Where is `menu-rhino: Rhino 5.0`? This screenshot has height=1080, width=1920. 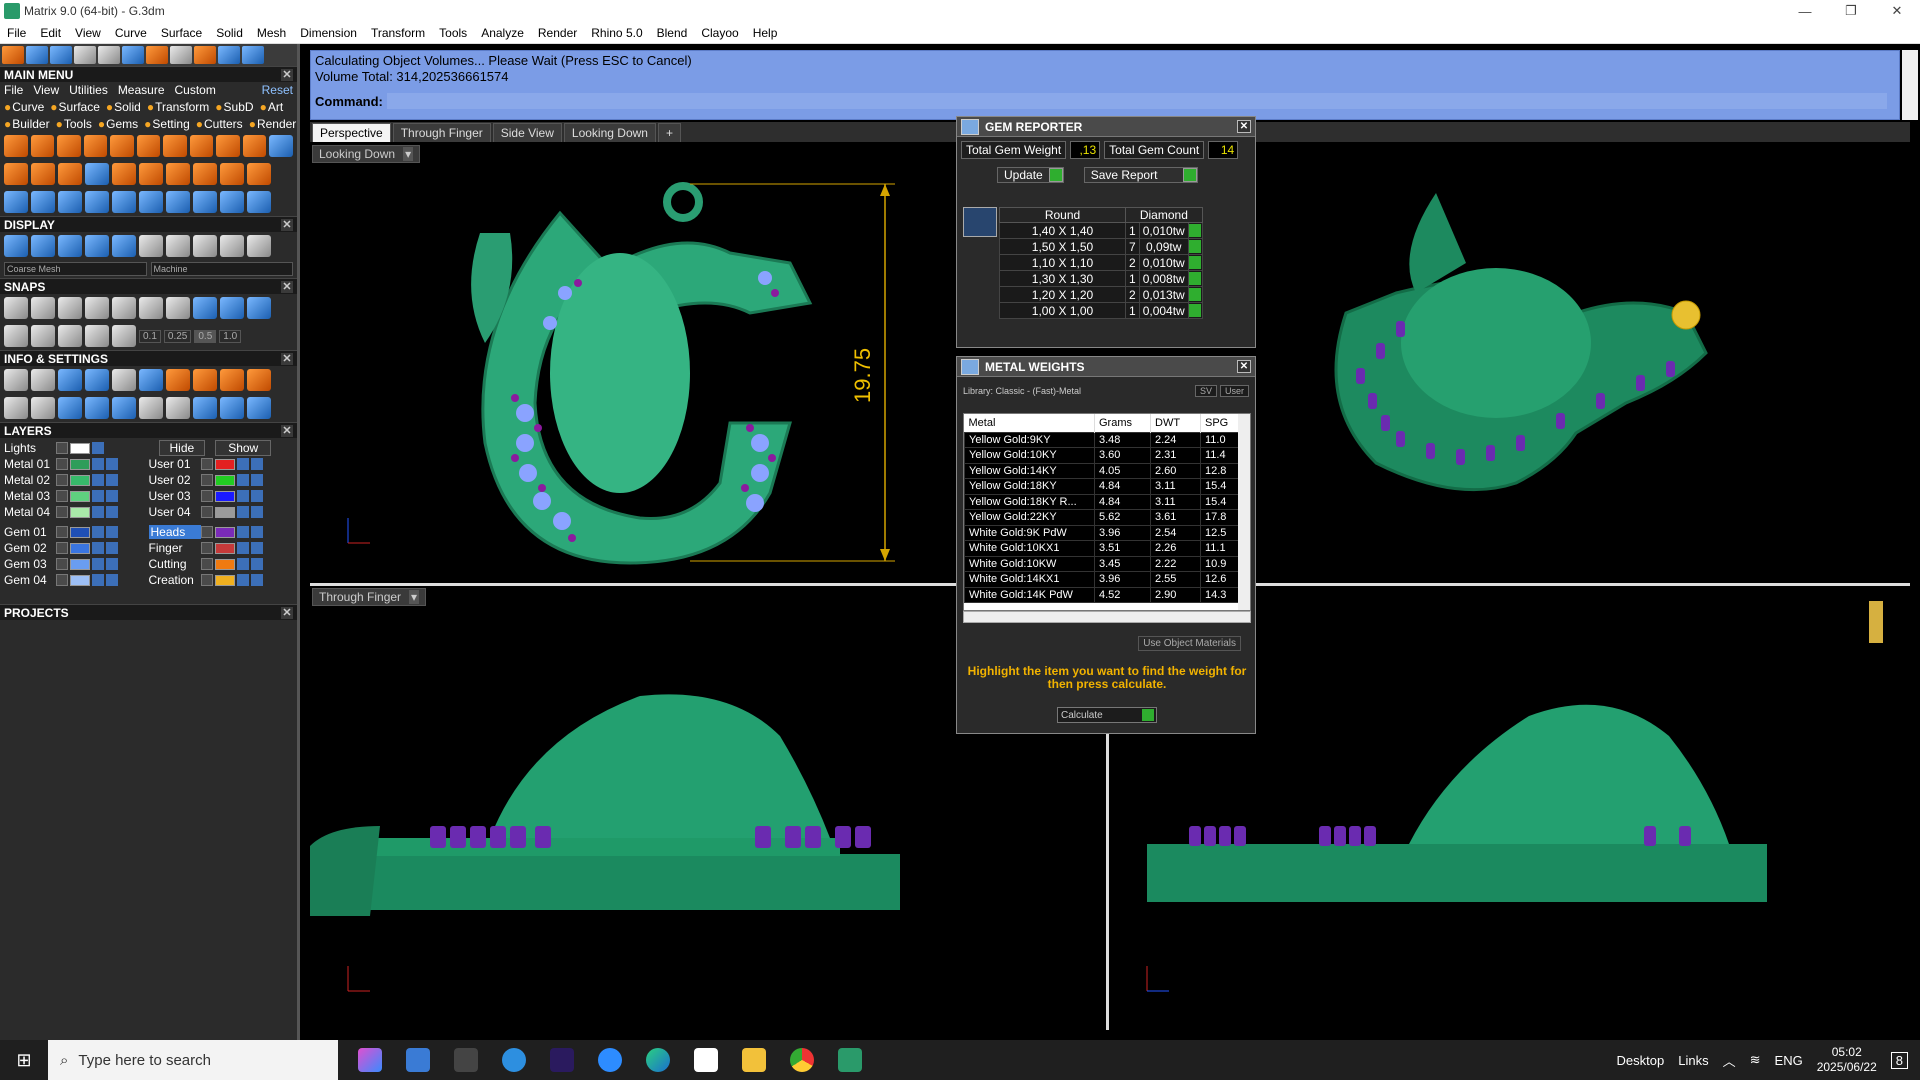
menu-rhino: Rhino 5.0 is located at coordinates (616, 33).